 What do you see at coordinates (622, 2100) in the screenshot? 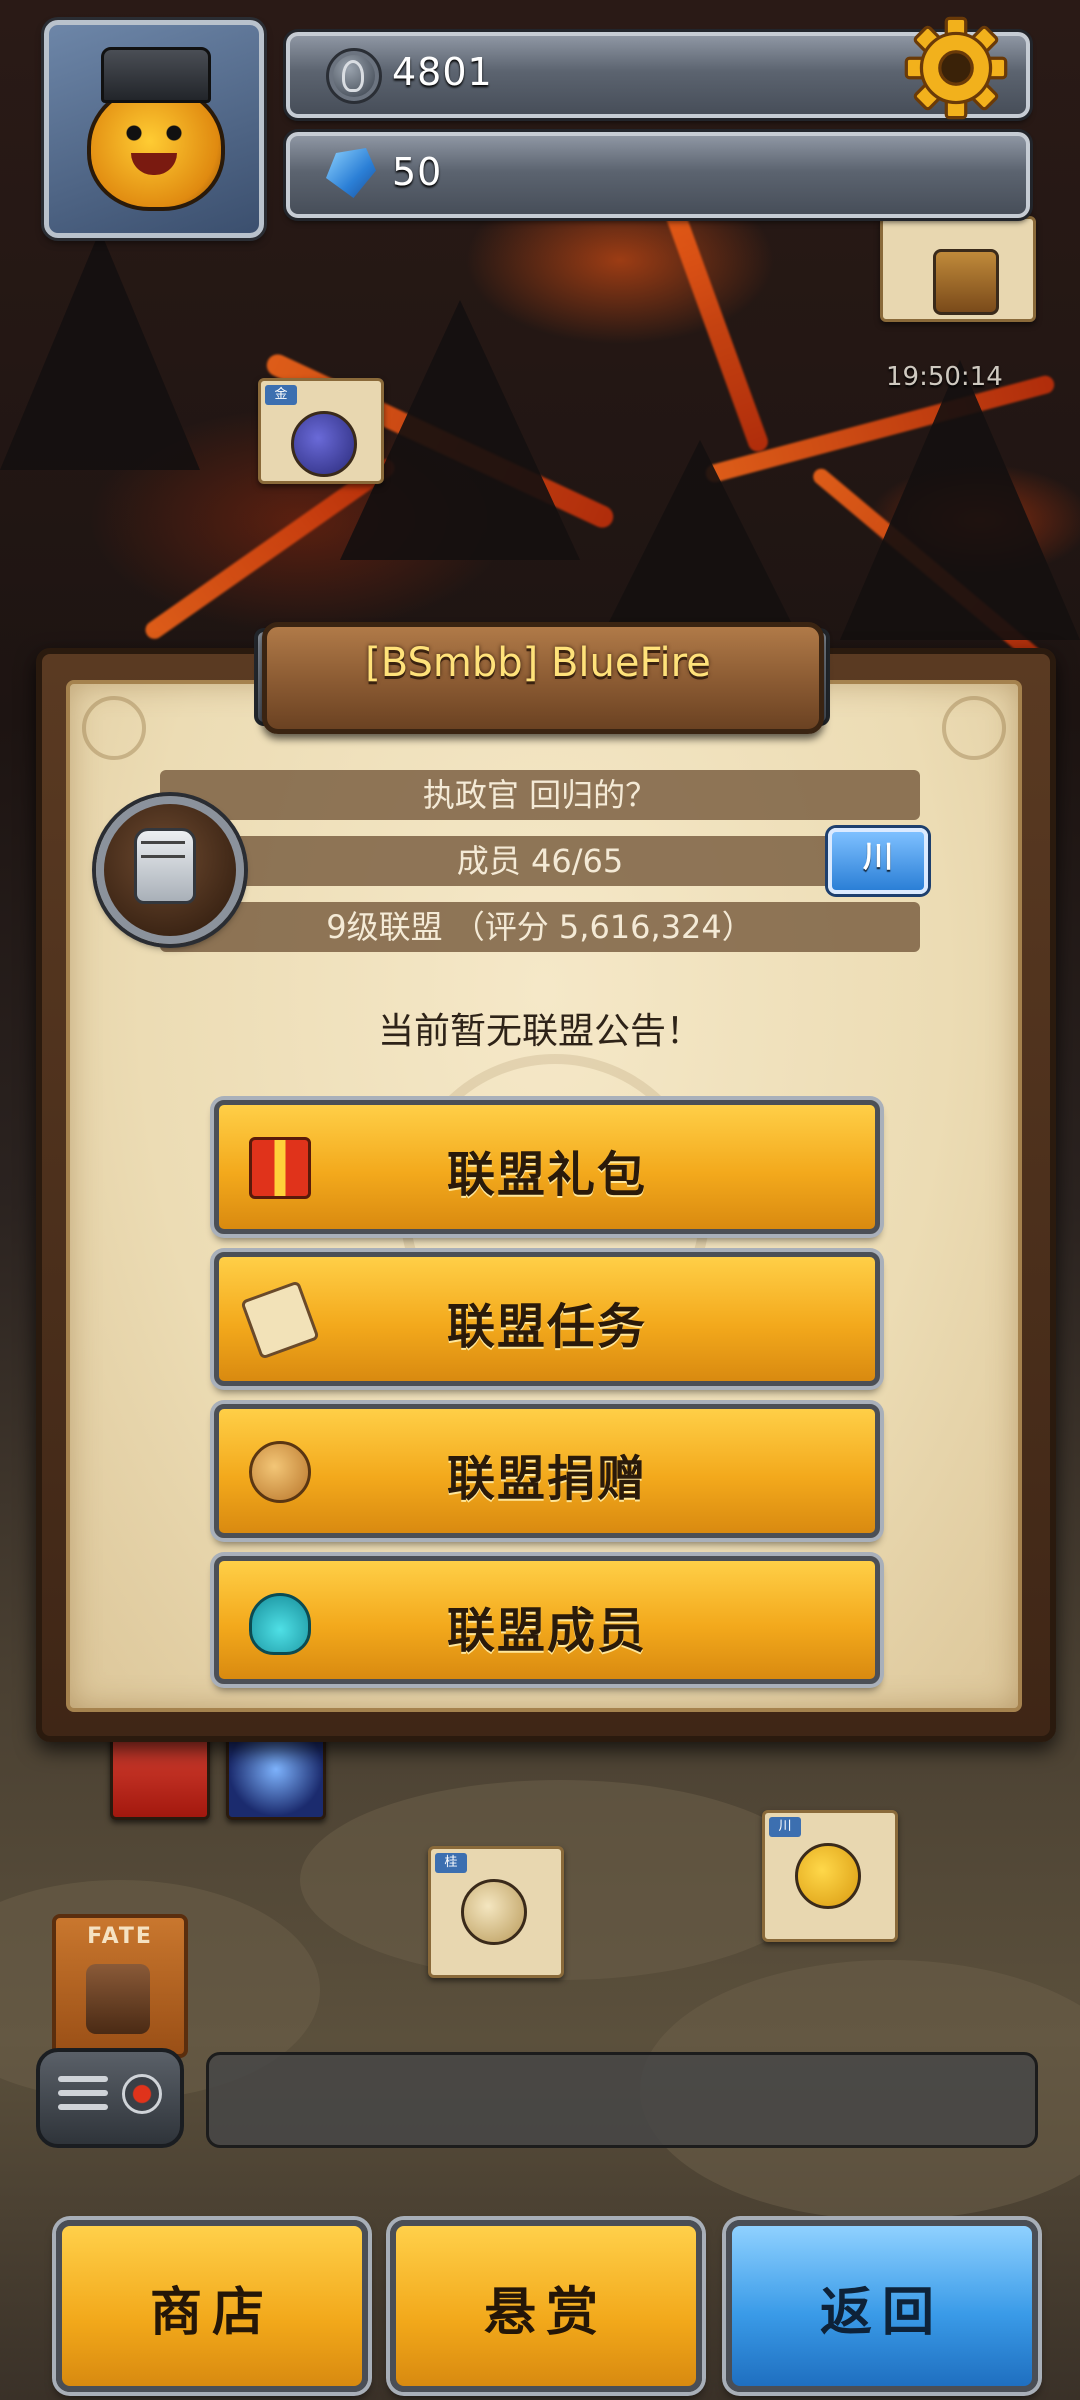
I see `chat-message-bar` at bounding box center [622, 2100].